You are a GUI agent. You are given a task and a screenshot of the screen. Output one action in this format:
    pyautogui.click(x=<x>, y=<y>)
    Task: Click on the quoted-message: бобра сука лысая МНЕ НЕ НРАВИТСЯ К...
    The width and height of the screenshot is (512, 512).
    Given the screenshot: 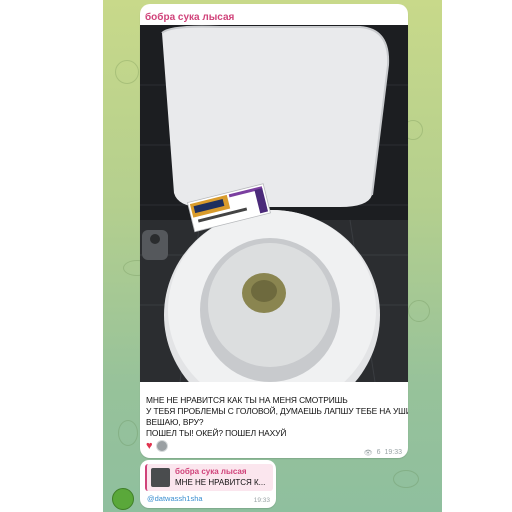 What is the action you would take?
    pyautogui.click(x=209, y=477)
    